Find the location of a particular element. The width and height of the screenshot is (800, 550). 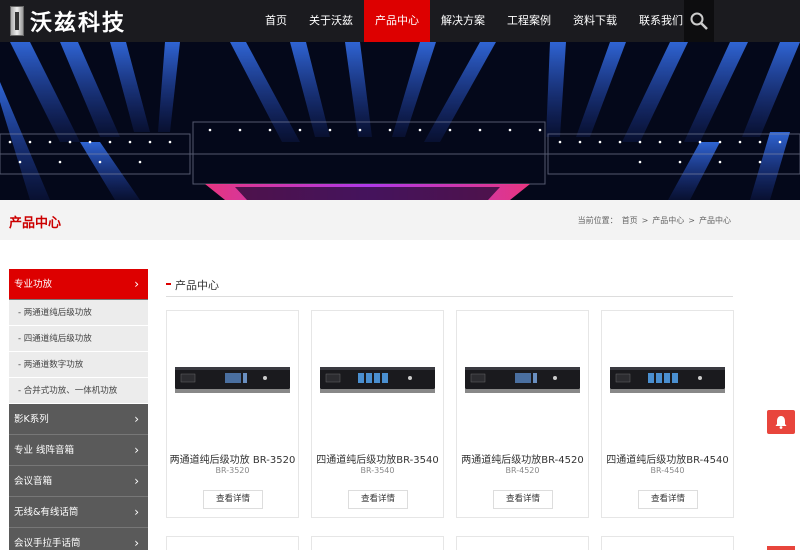

sidebar-category: 影K系列 › is located at coordinates (78, 419).